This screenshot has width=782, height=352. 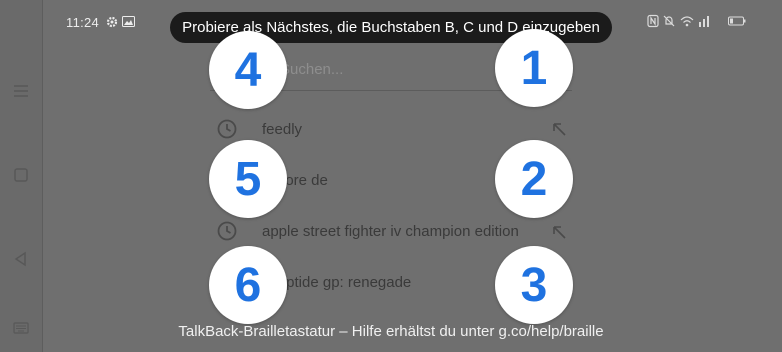 What do you see at coordinates (704, 21) in the screenshot?
I see `signal-icon` at bounding box center [704, 21].